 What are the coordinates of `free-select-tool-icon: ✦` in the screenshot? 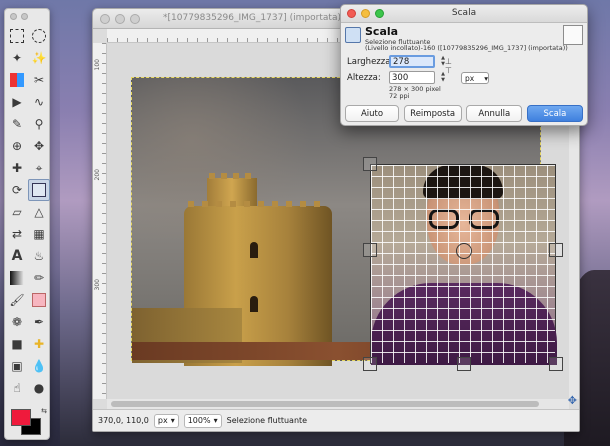 It's located at (17, 58).